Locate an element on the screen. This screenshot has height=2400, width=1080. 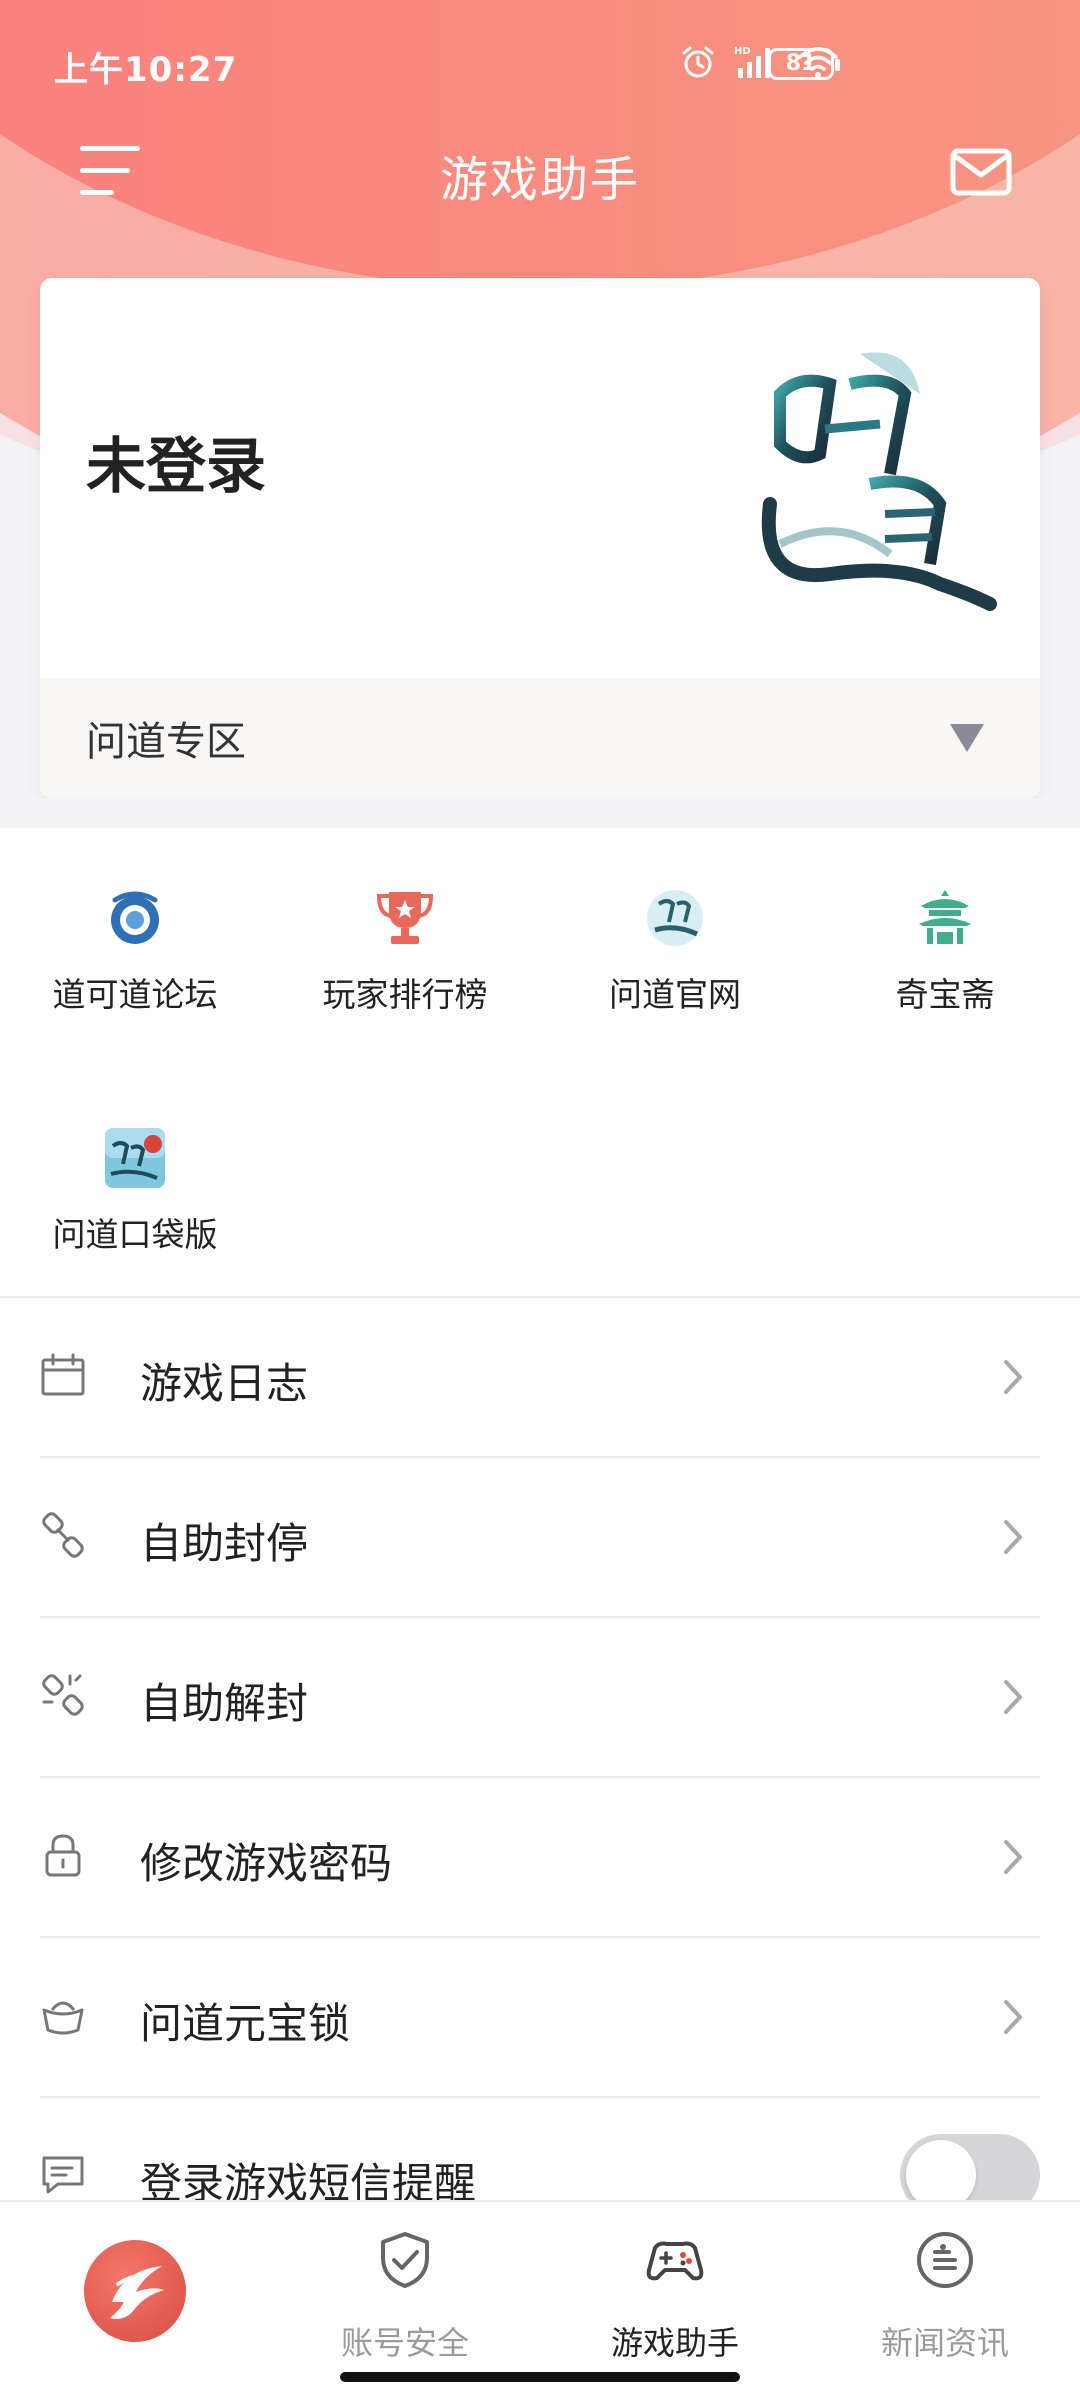
menu-item-label: 问道元宝锁 is located at coordinates (245, 2023).